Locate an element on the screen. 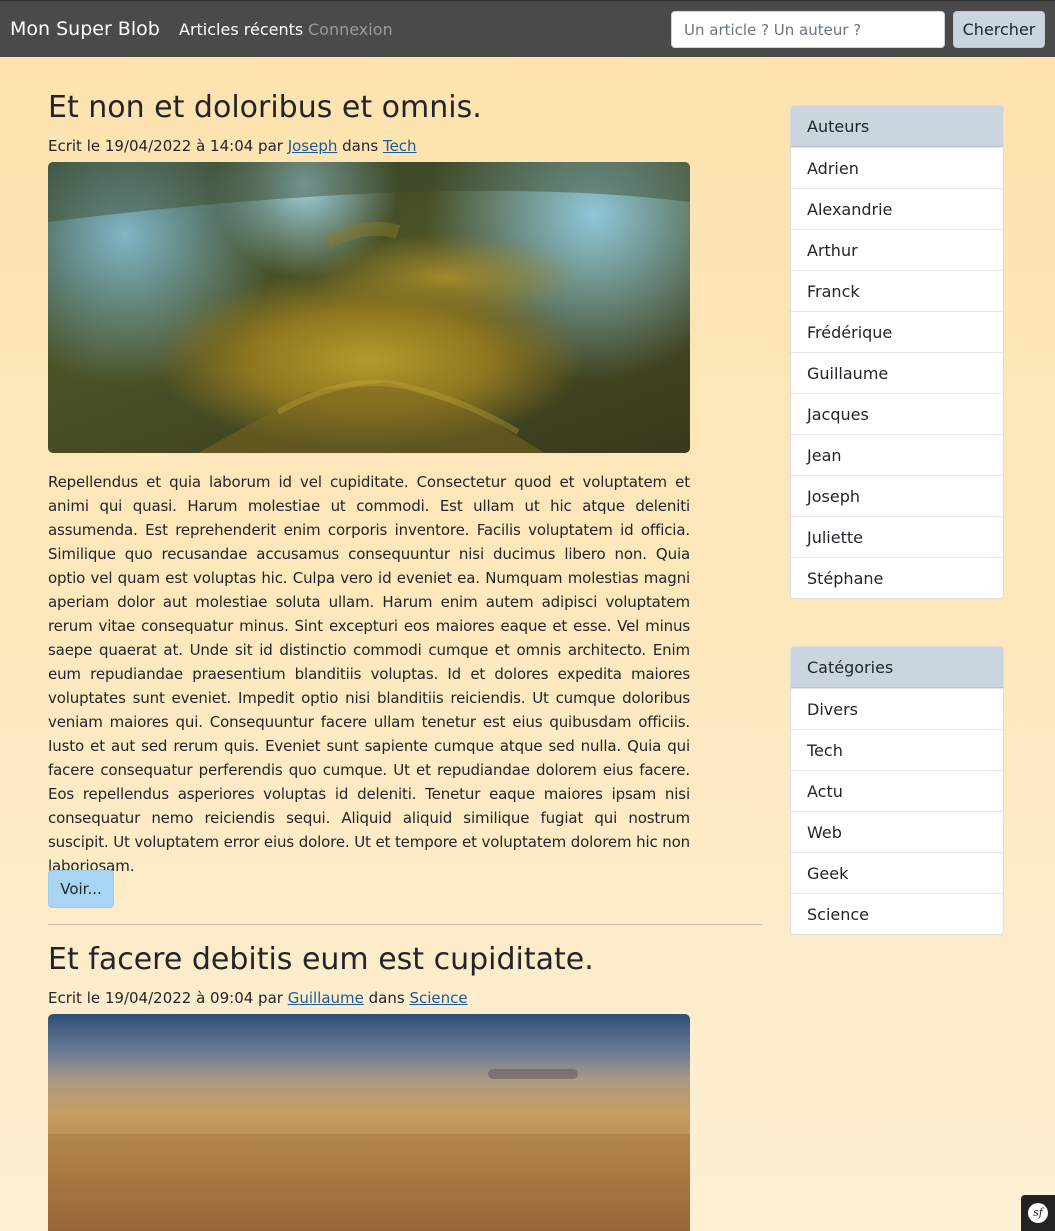 The height and width of the screenshot is (1231, 1055). article-divider is located at coordinates (405, 924).